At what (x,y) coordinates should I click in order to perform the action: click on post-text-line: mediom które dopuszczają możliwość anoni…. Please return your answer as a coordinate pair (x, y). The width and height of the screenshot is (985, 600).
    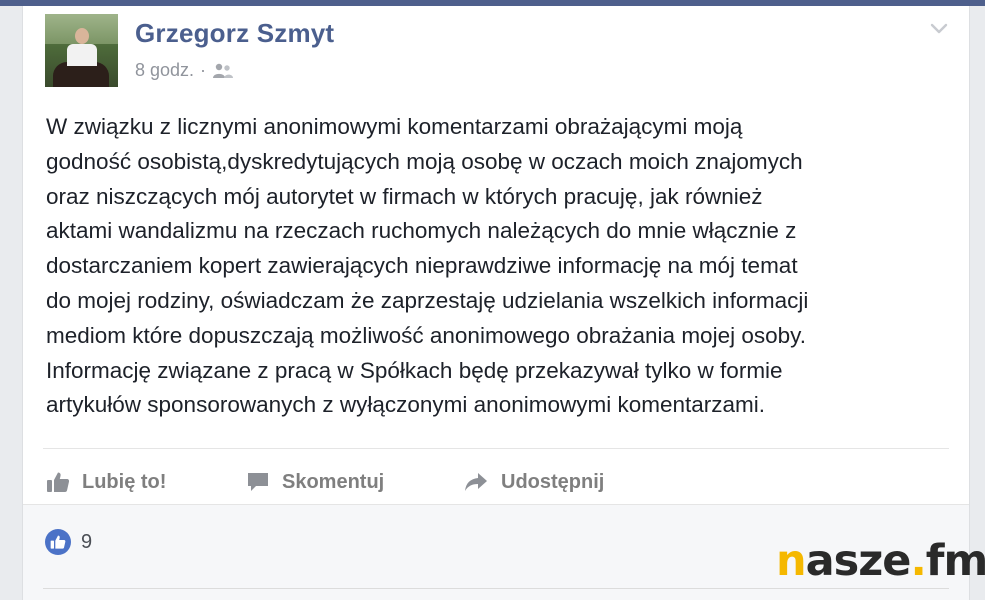
    Looking at the image, I should click on (426, 335).